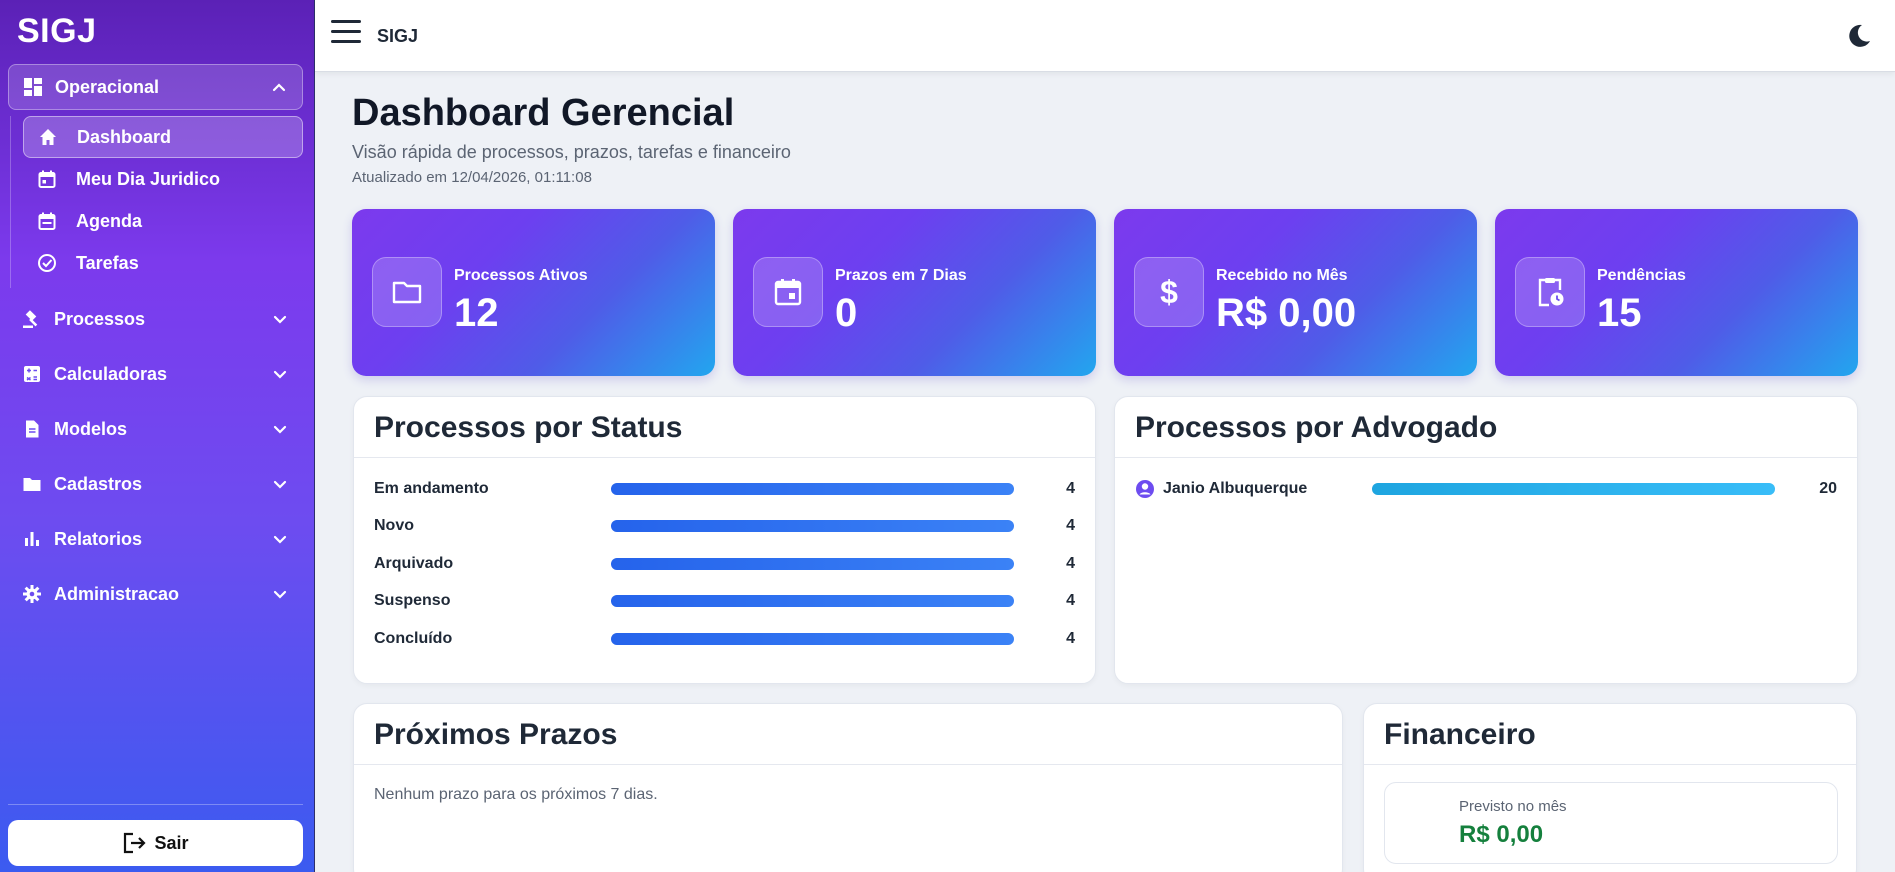 The width and height of the screenshot is (1895, 872). I want to click on nav-group-label: Operacional, so click(107, 86).